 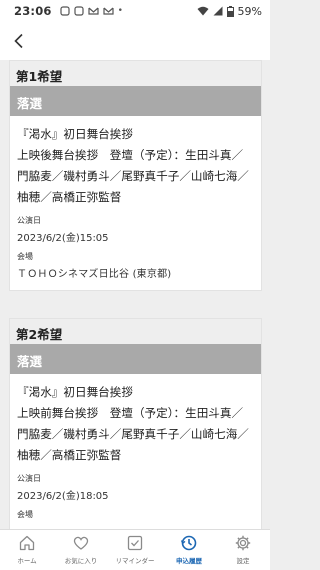 What do you see at coordinates (81, 543) in the screenshot?
I see `heart-icon` at bounding box center [81, 543].